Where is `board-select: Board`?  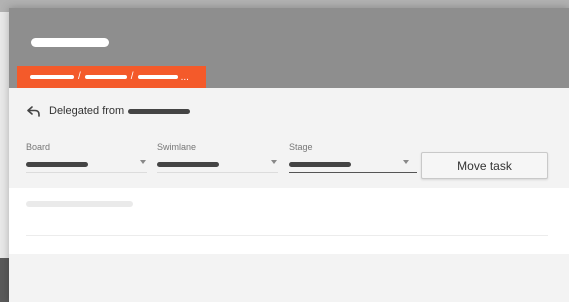 board-select: Board is located at coordinates (86, 162).